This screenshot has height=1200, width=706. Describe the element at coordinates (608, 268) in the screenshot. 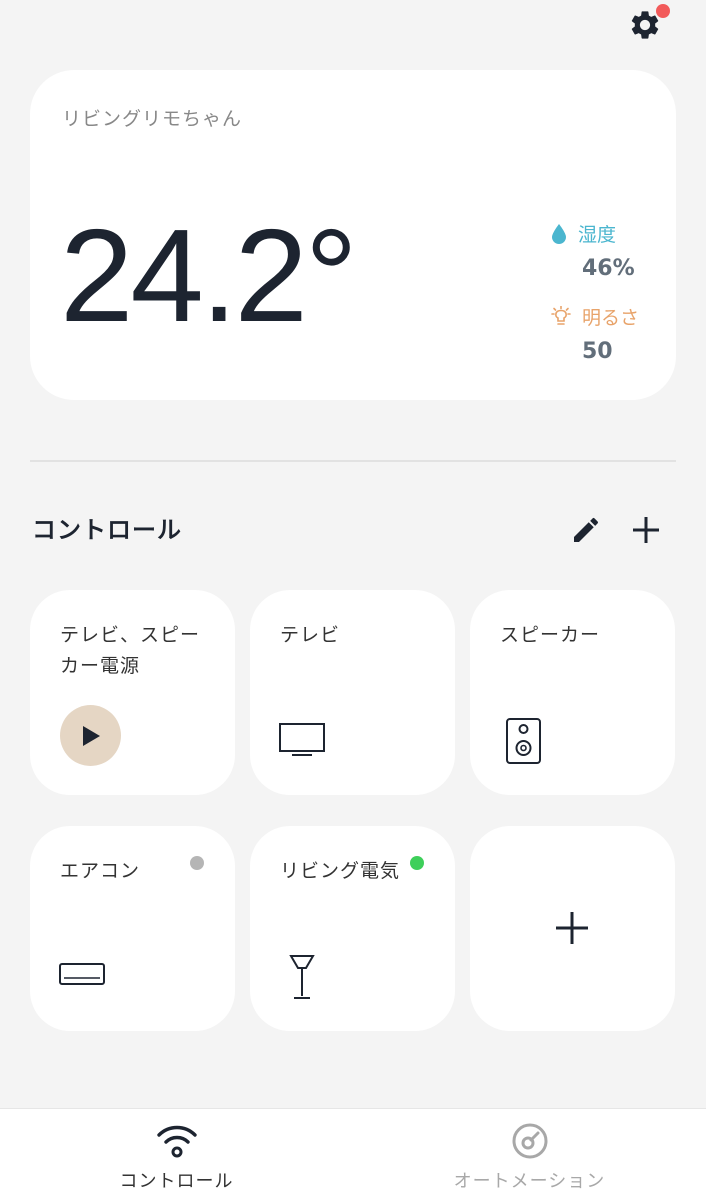

I see `humidity-value: 46%` at that location.